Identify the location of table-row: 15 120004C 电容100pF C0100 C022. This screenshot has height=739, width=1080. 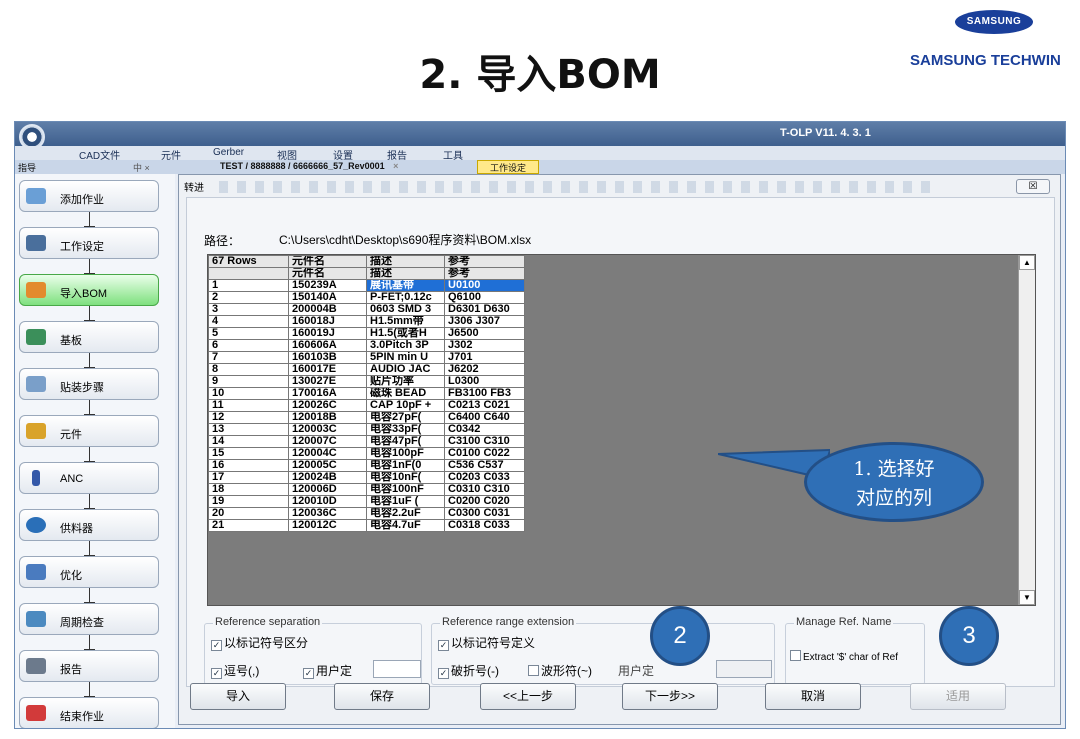
(366, 453).